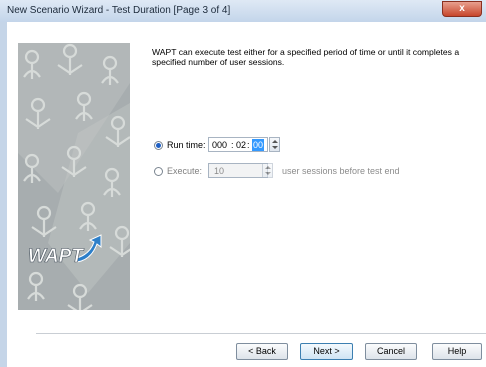 This screenshot has height=367, width=486. I want to click on svg-text: WAPT, so click(56, 256).